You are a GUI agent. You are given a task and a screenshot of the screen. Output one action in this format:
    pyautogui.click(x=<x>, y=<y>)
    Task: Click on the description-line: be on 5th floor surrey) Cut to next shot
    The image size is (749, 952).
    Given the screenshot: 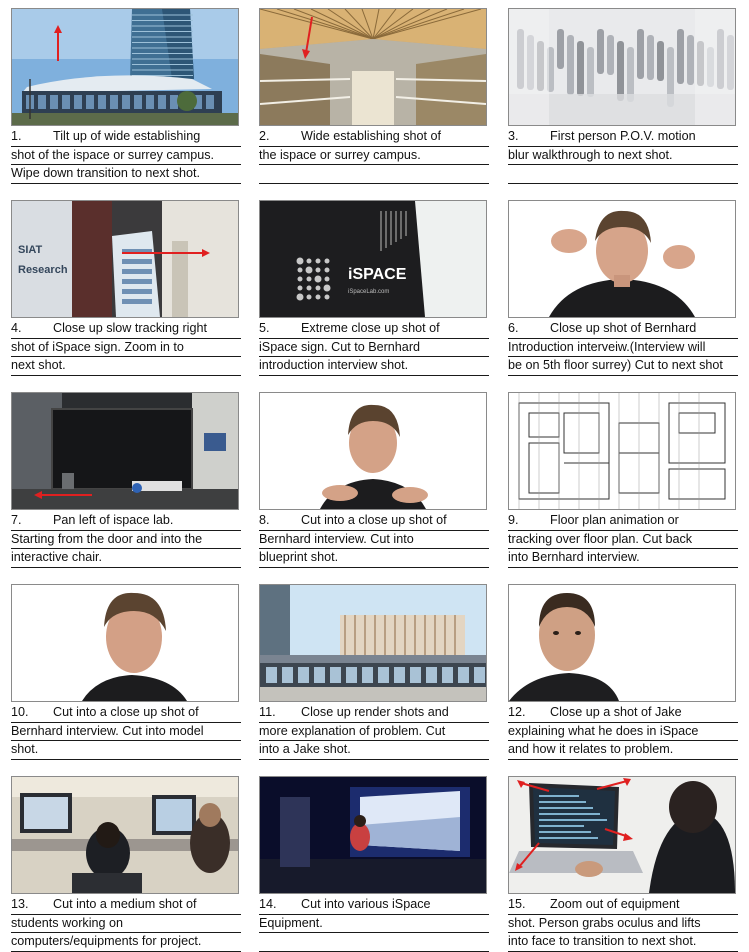 What is the action you would take?
    pyautogui.click(x=623, y=366)
    